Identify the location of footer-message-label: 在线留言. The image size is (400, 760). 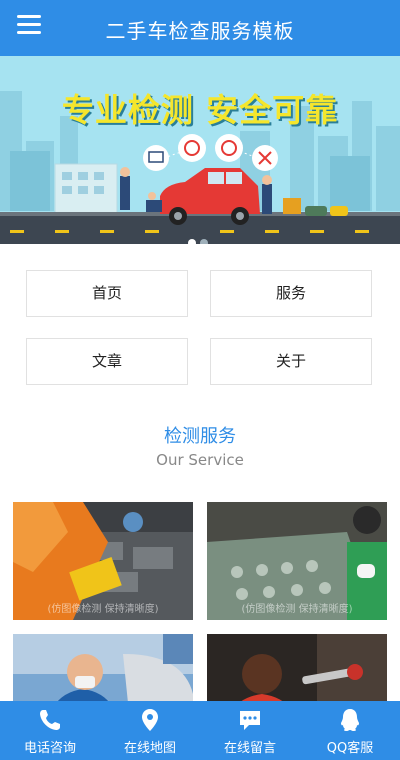
(249, 748).